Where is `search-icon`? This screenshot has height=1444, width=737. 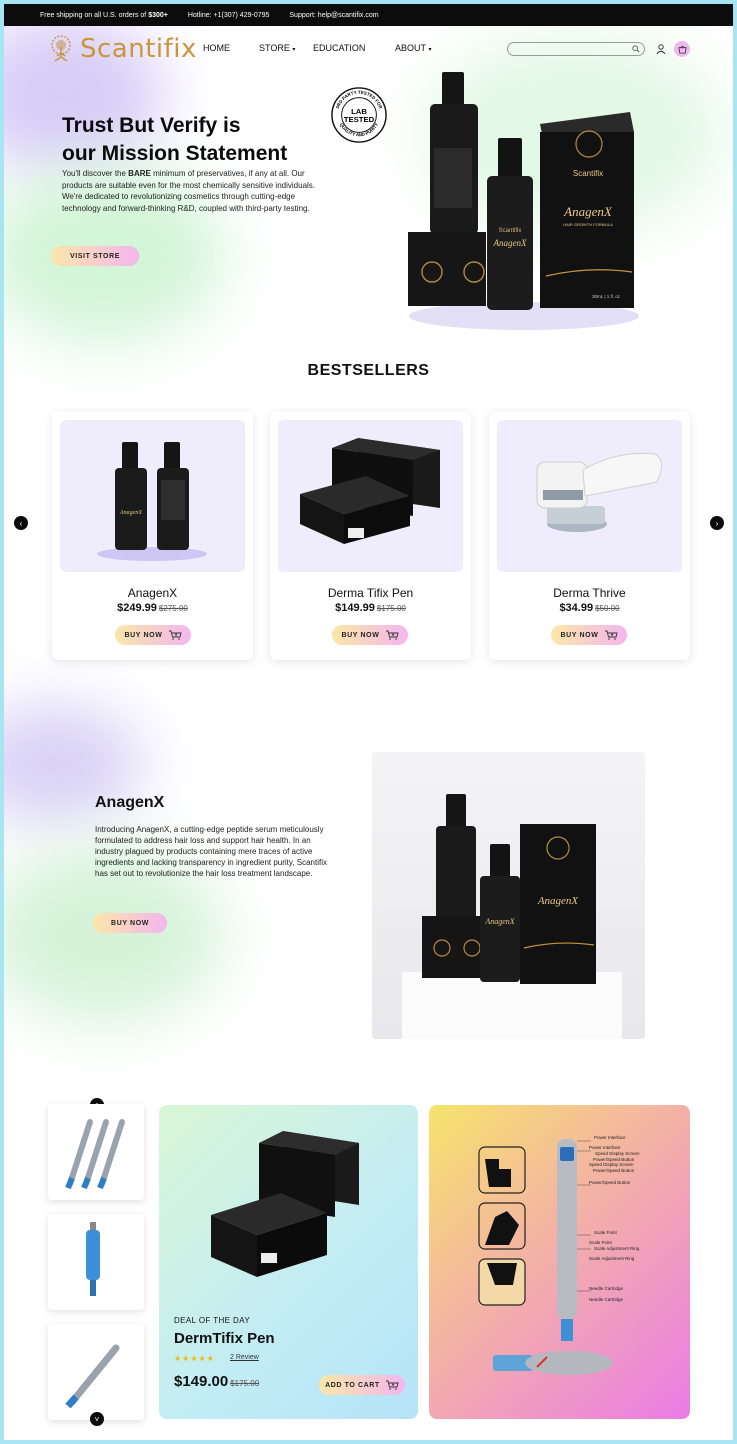 search-icon is located at coordinates (636, 49).